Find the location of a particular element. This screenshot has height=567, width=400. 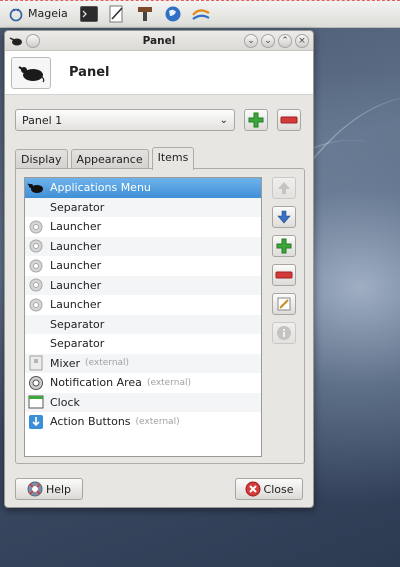

list-item: Action Buttons (external) is located at coordinates (143, 422).